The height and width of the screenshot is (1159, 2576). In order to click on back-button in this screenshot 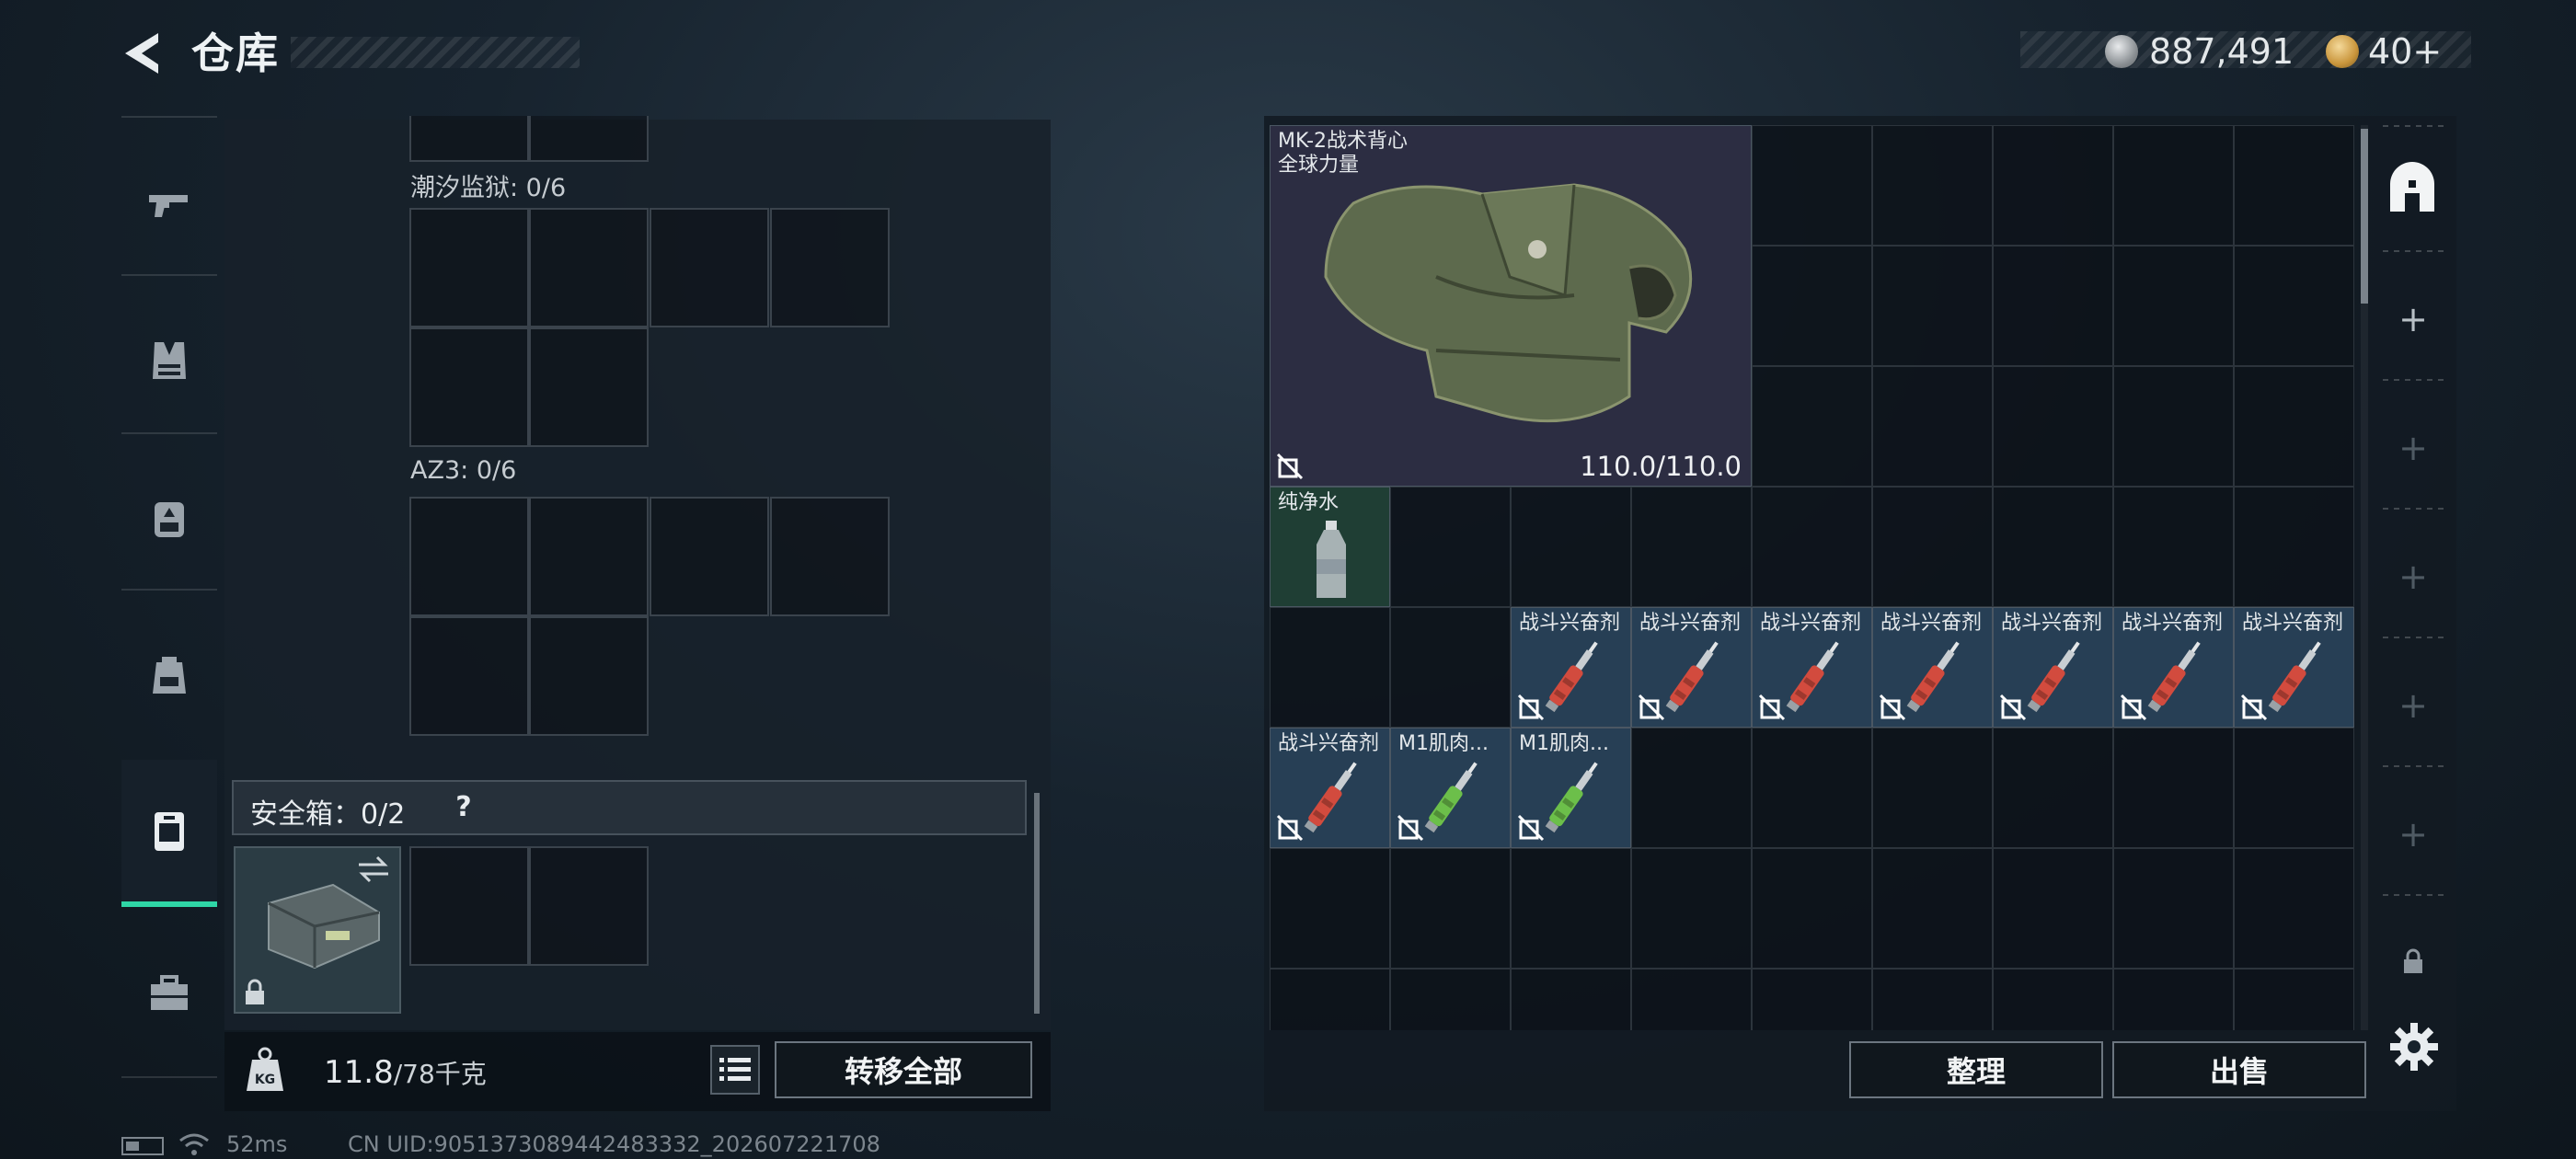, I will do `click(143, 53)`.